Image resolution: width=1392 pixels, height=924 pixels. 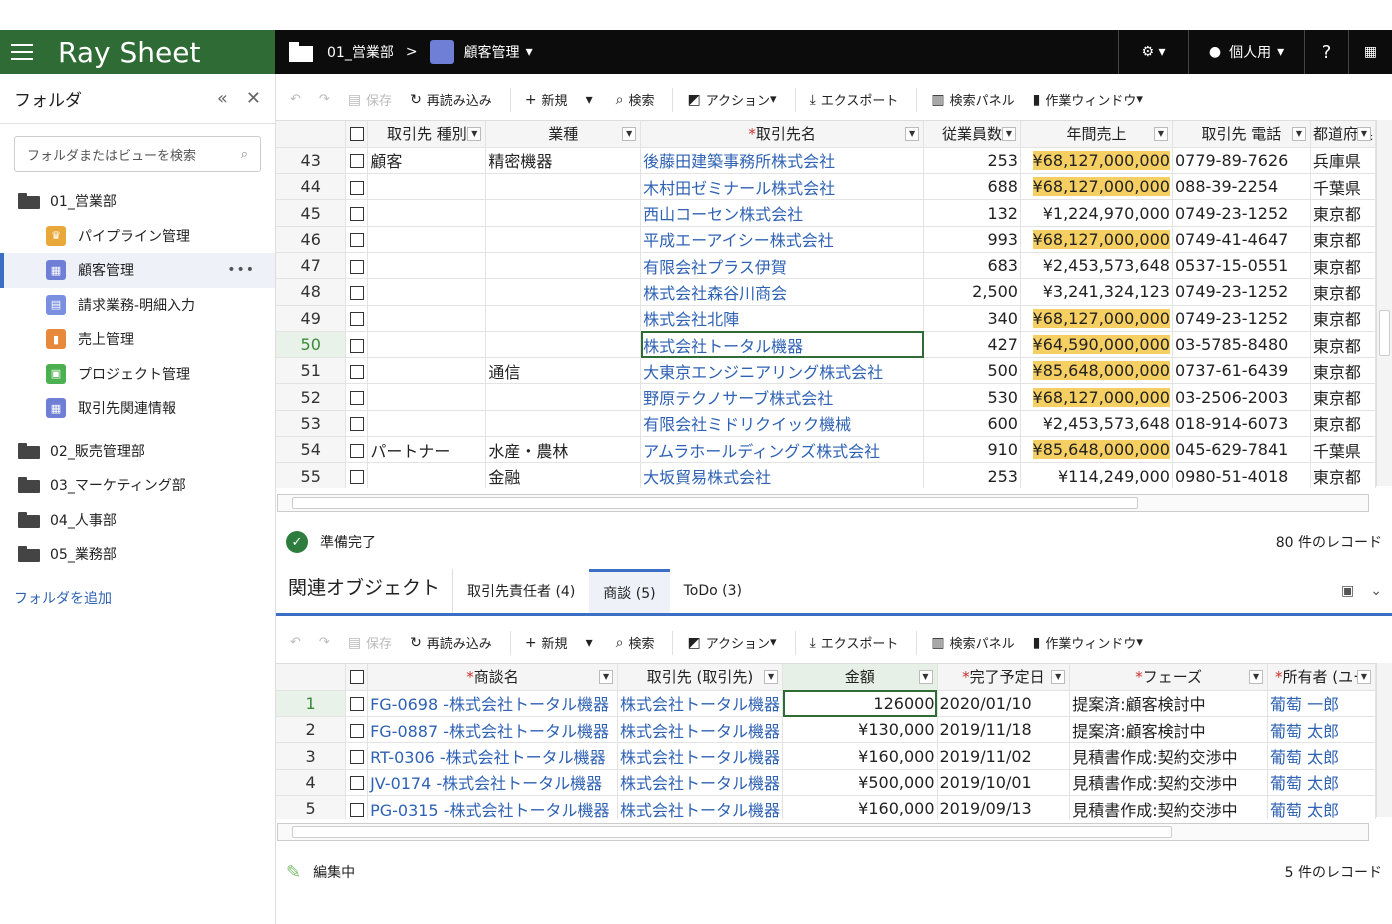 What do you see at coordinates (493, 807) in the screenshot?
I see `deal-name-link: PG-0315 -株式会社トータル機器` at bounding box center [493, 807].